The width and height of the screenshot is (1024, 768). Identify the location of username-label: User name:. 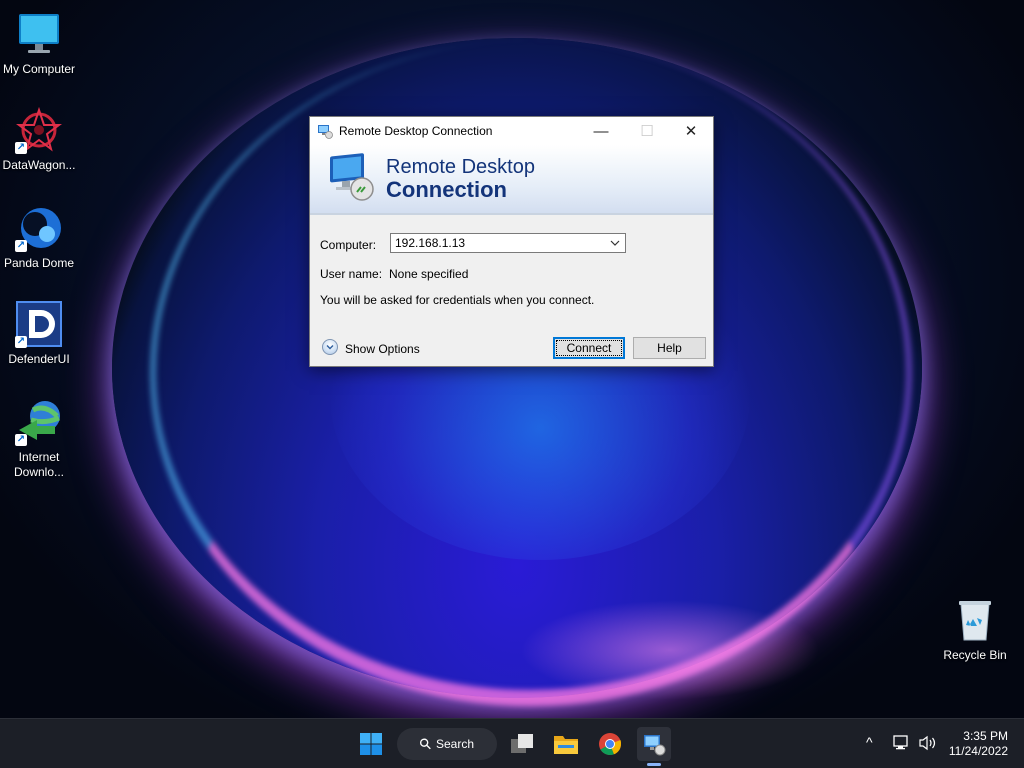
(351, 274).